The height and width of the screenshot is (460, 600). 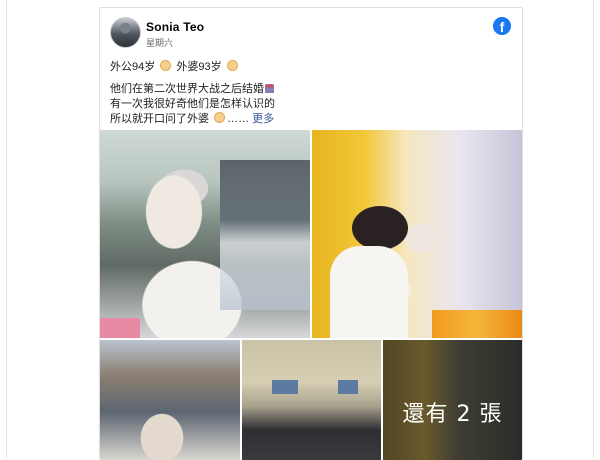 I want to click on grandpa-age-text: 外公94岁, so click(x=133, y=67).